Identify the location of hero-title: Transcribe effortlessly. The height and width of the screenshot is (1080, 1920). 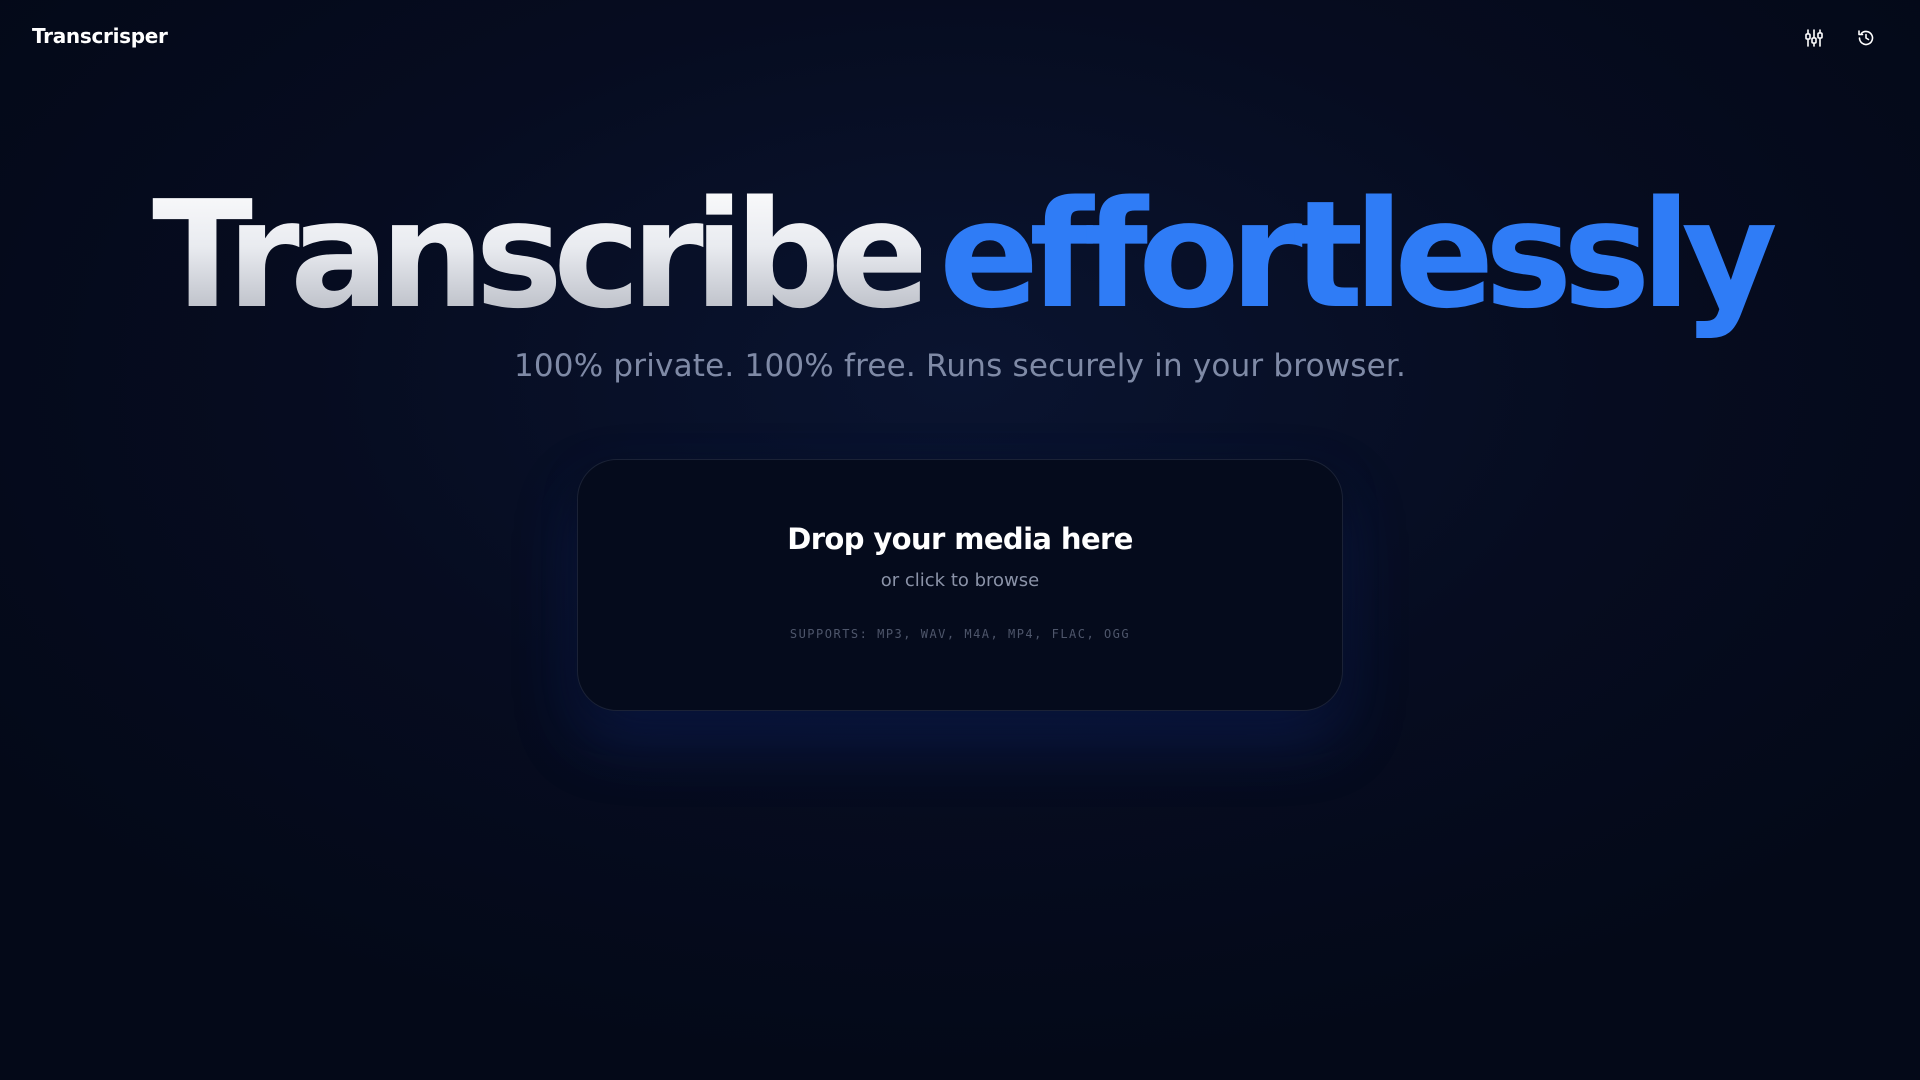
(960, 255).